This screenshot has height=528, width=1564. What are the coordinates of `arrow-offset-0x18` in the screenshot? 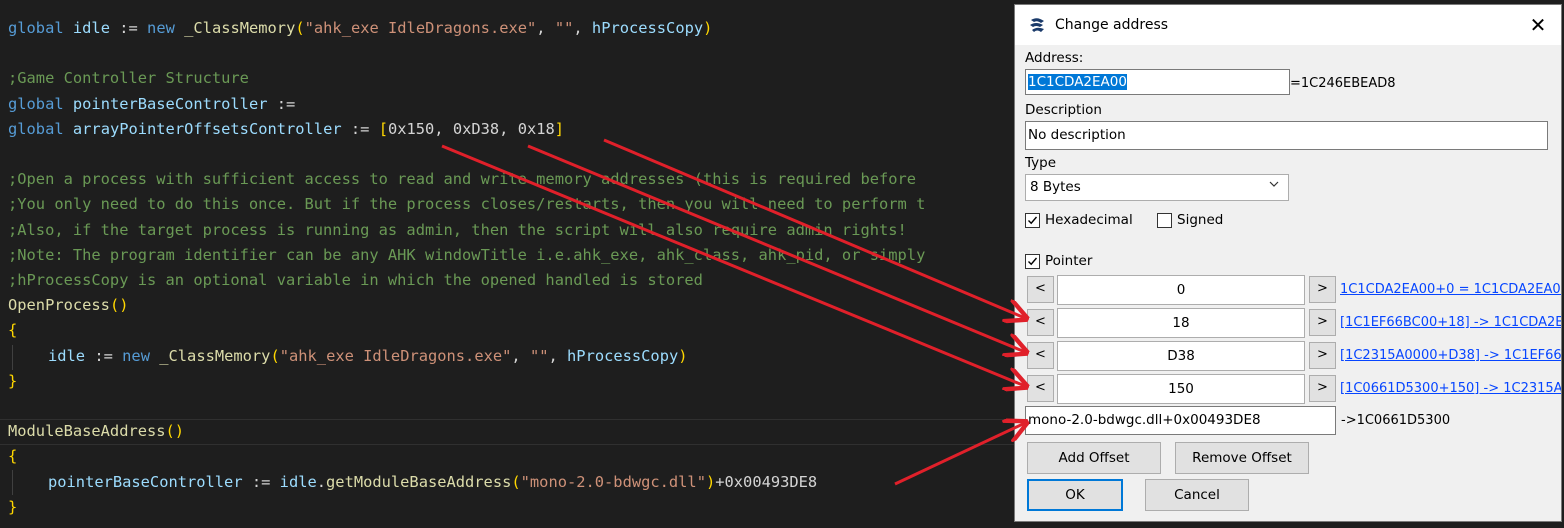 It's located at (814, 228).